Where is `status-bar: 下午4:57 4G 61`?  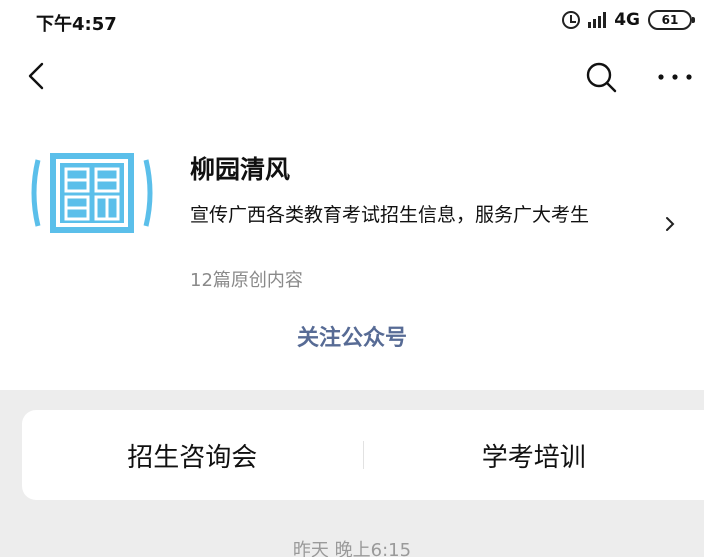
status-bar: 下午4:57 4G 61 is located at coordinates (352, 22).